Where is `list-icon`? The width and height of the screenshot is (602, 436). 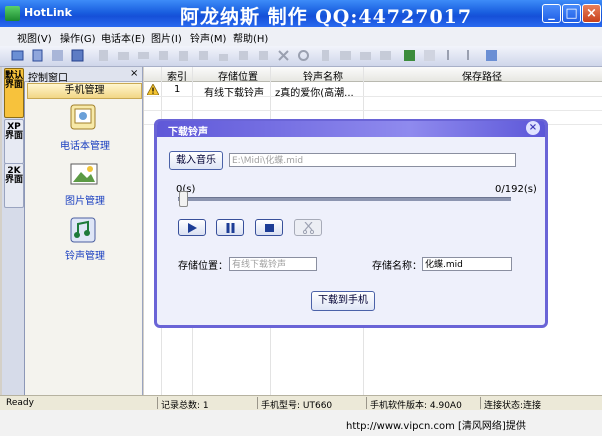
list-icon is located at coordinates (243, 55).